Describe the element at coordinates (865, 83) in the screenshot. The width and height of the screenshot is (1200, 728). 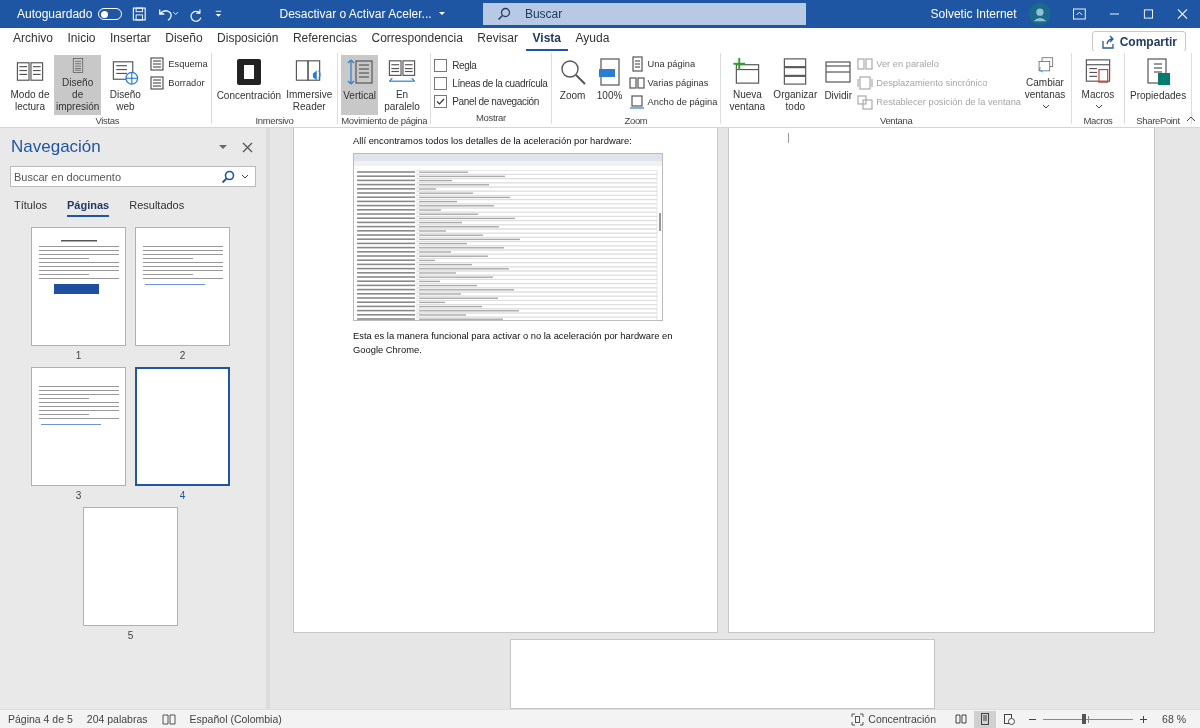
I see `sync-scroll-icon` at that location.